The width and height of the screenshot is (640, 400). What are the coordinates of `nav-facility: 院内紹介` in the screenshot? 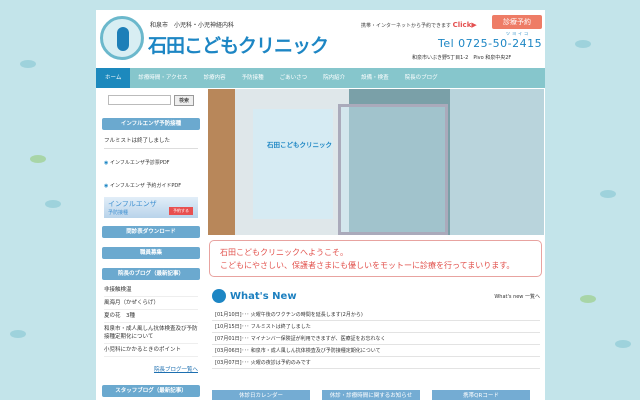 It's located at (334, 78).